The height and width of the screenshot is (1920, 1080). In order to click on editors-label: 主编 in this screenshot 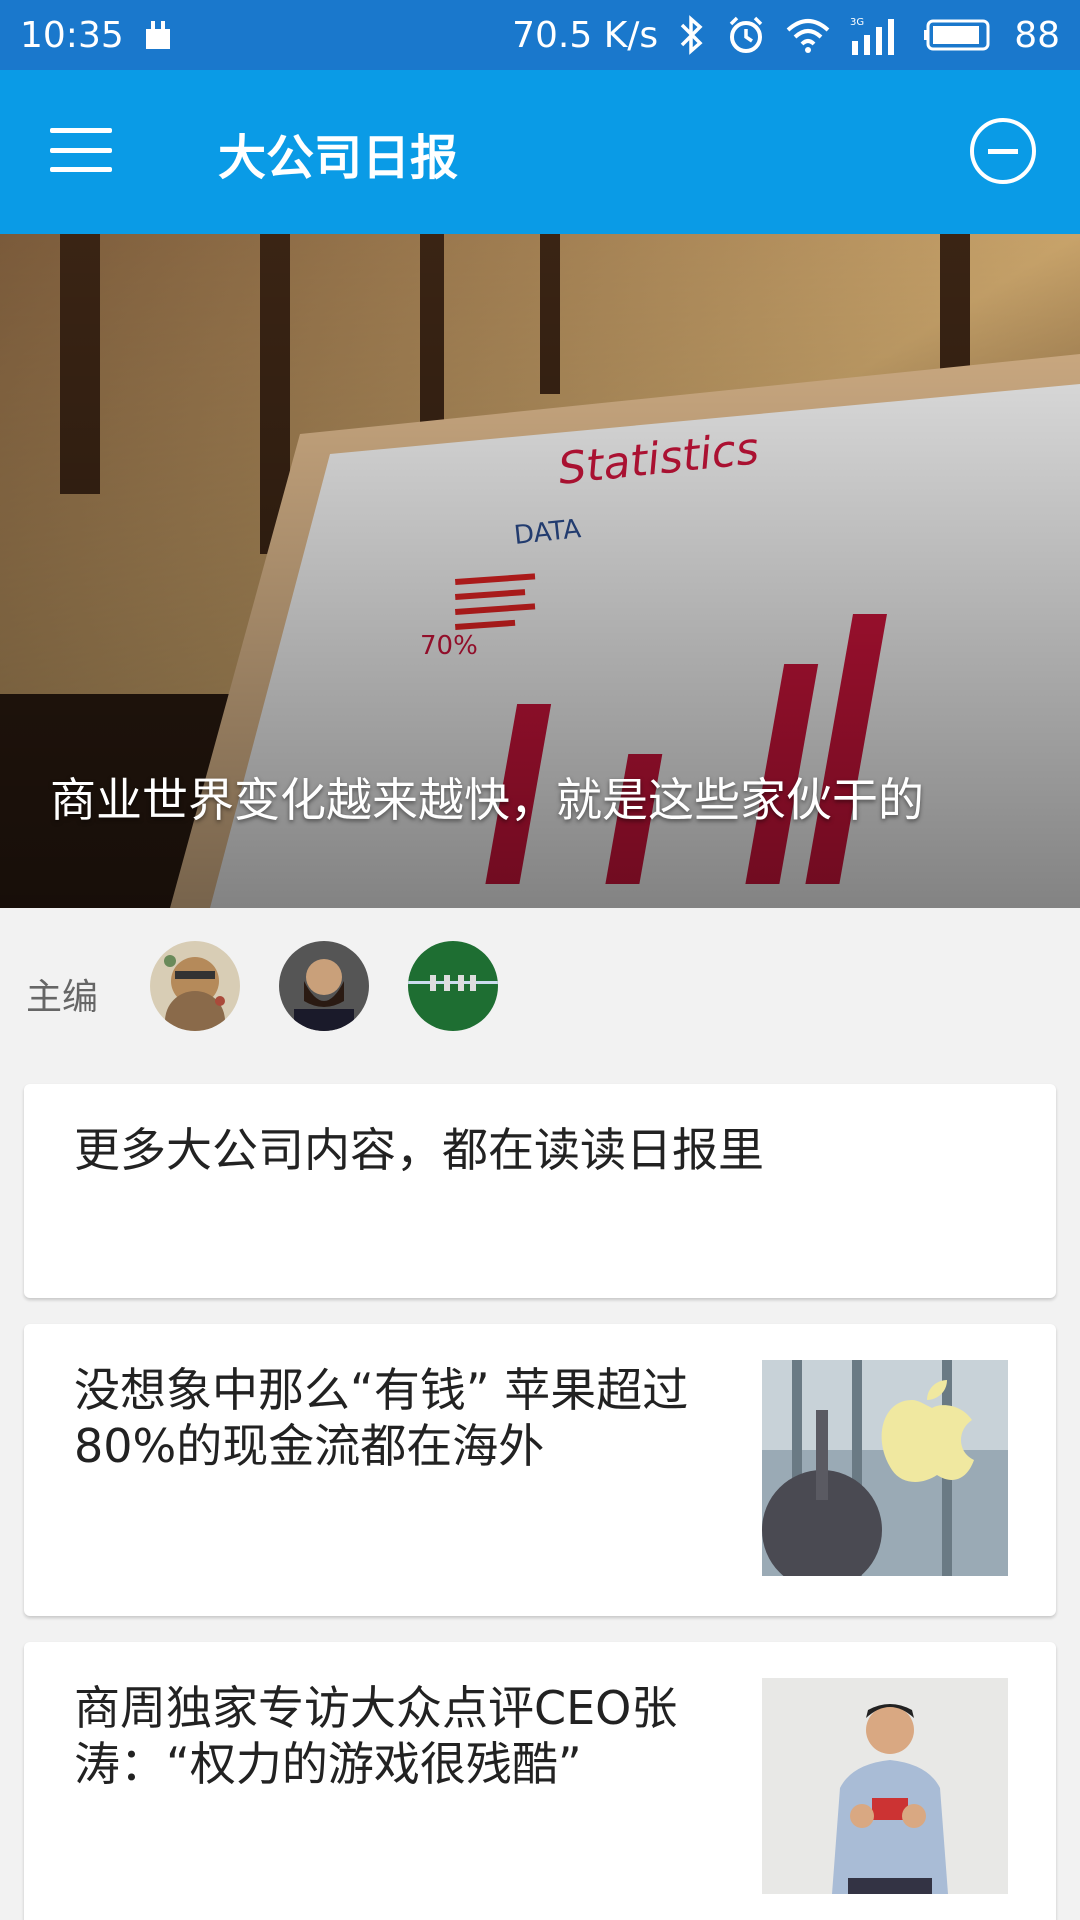, I will do `click(62, 997)`.